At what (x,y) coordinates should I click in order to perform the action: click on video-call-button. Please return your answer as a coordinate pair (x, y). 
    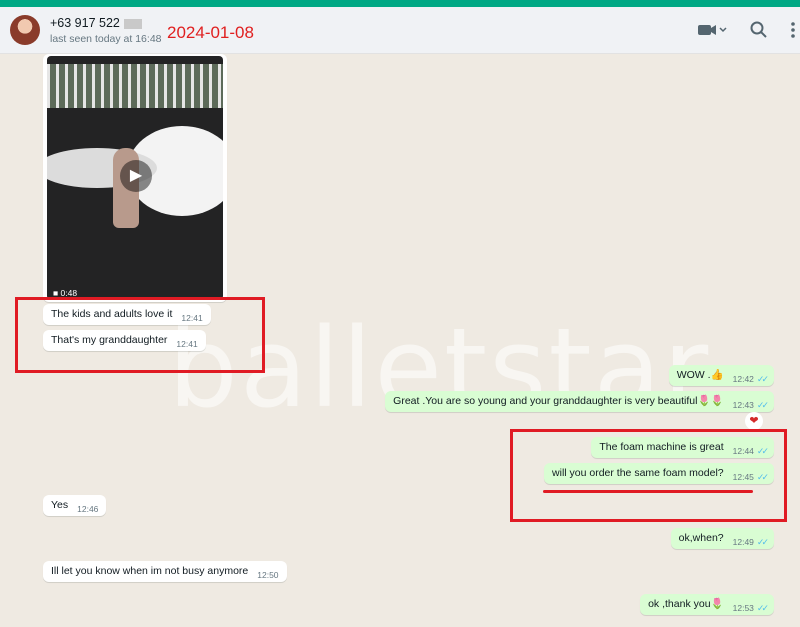
    Looking at the image, I should click on (713, 30).